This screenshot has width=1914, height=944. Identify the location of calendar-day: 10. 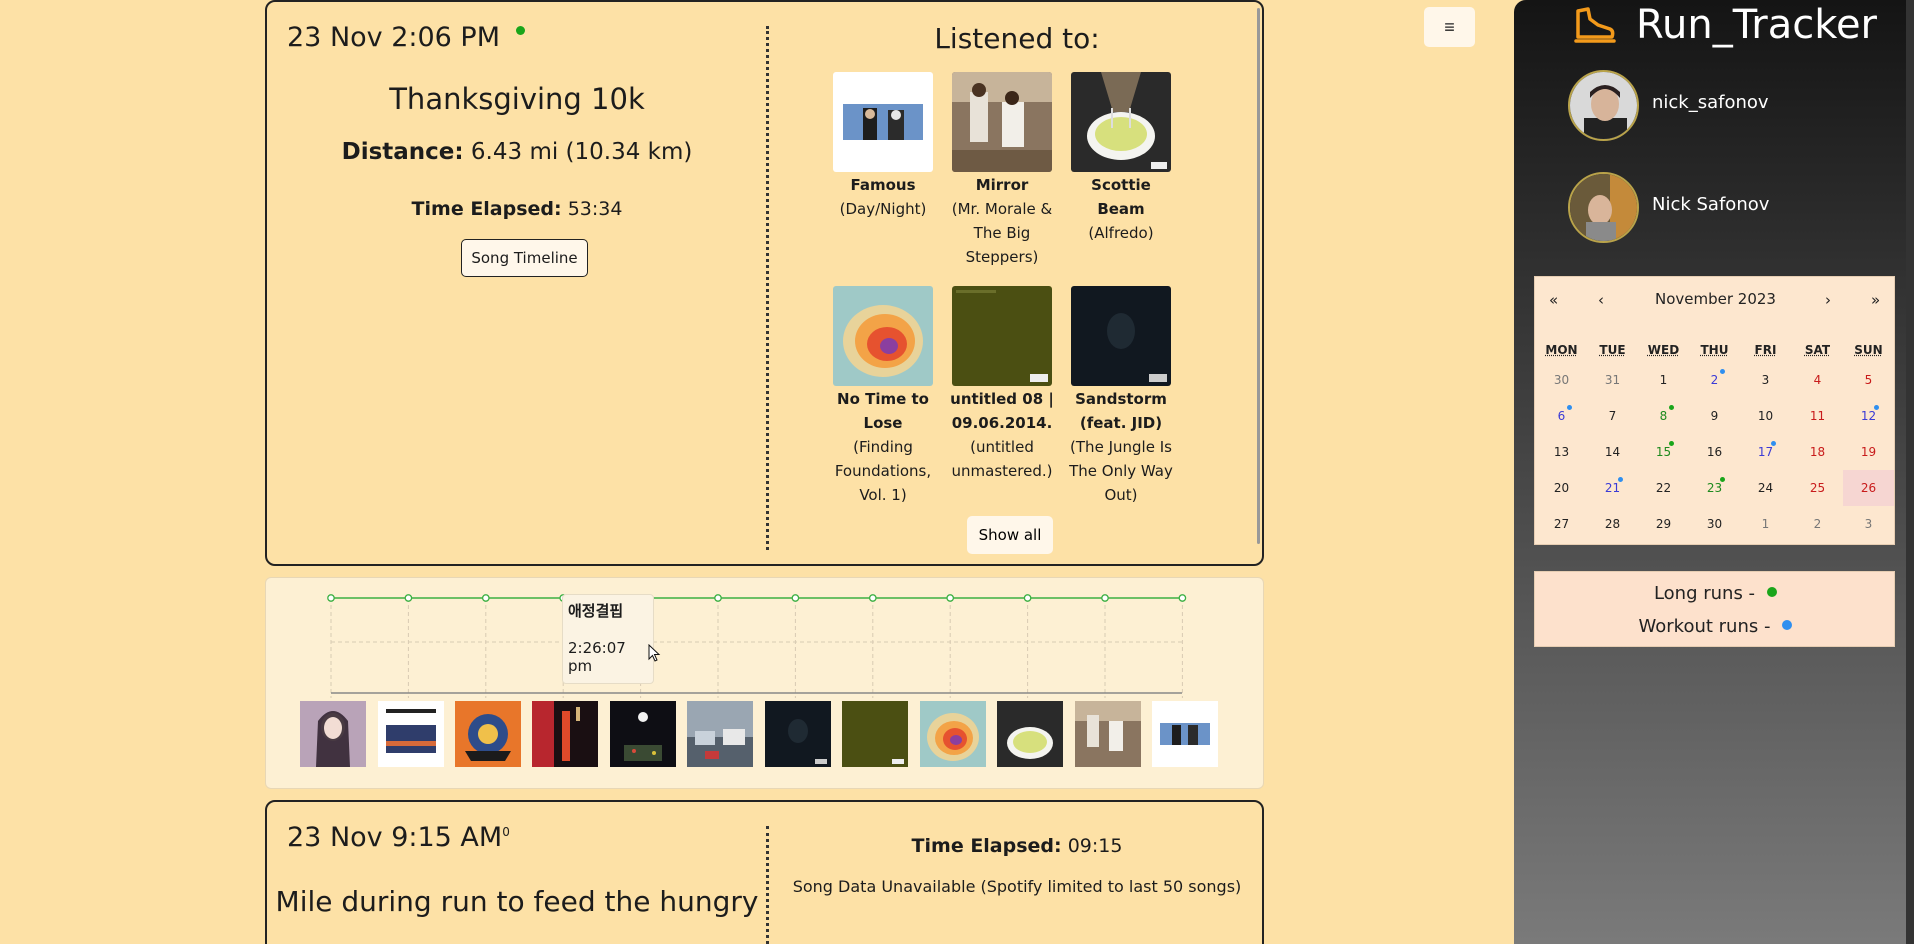
(1765, 416).